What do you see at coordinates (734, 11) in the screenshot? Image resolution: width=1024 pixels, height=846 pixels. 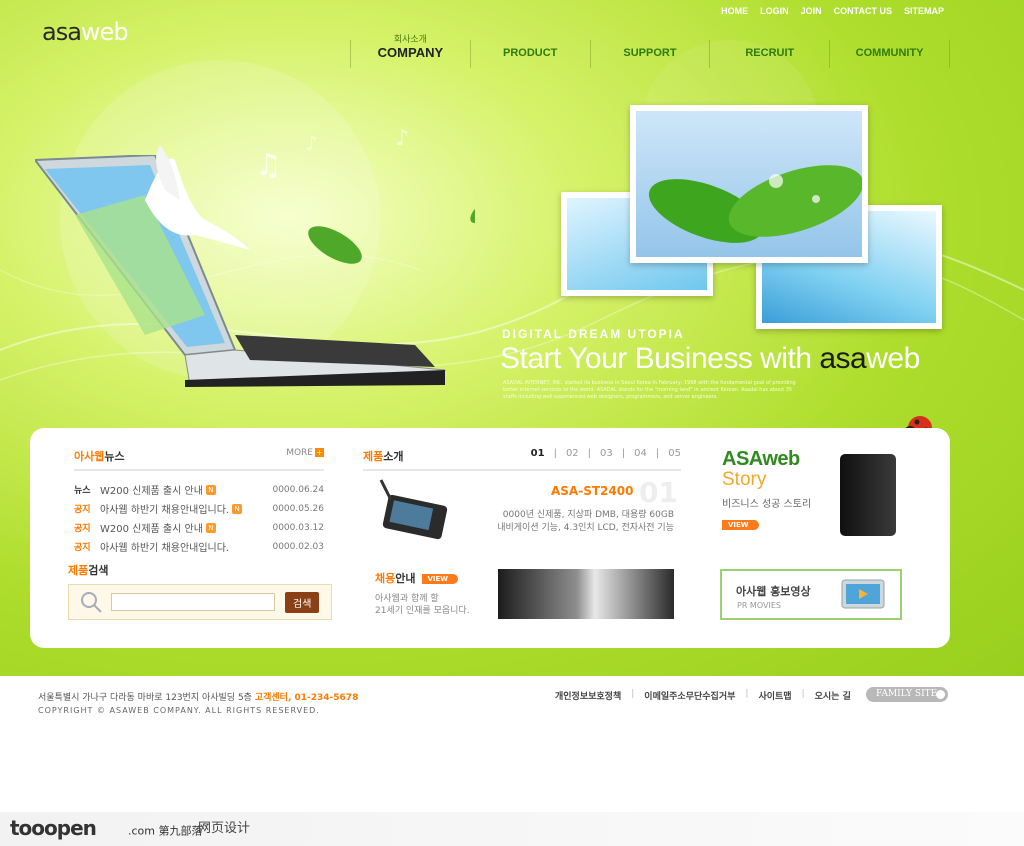 I see `util-home-link: HOME` at bounding box center [734, 11].